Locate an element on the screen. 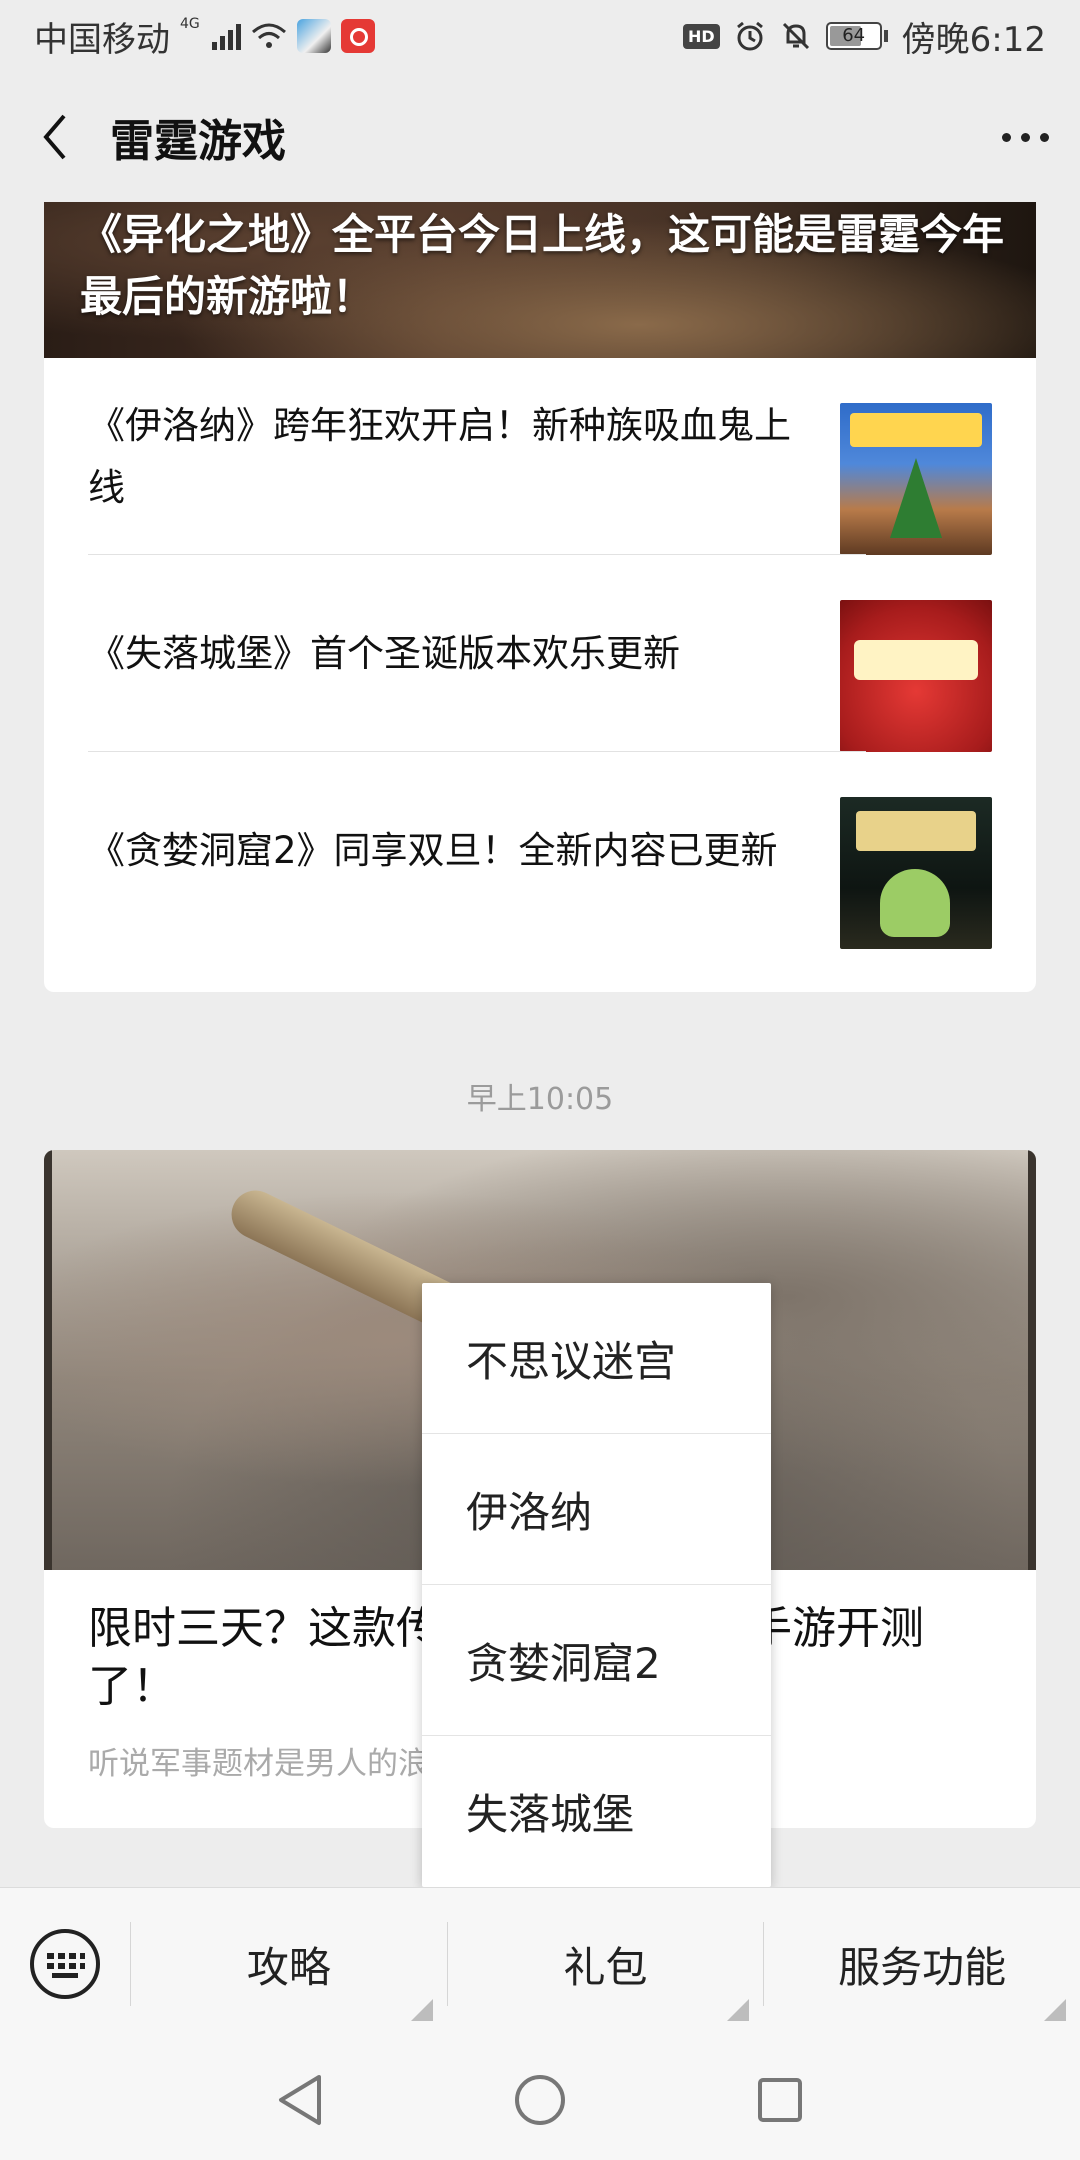 This screenshot has width=1080, height=2160. menu-tab-label: 礼包 is located at coordinates (605, 1967).